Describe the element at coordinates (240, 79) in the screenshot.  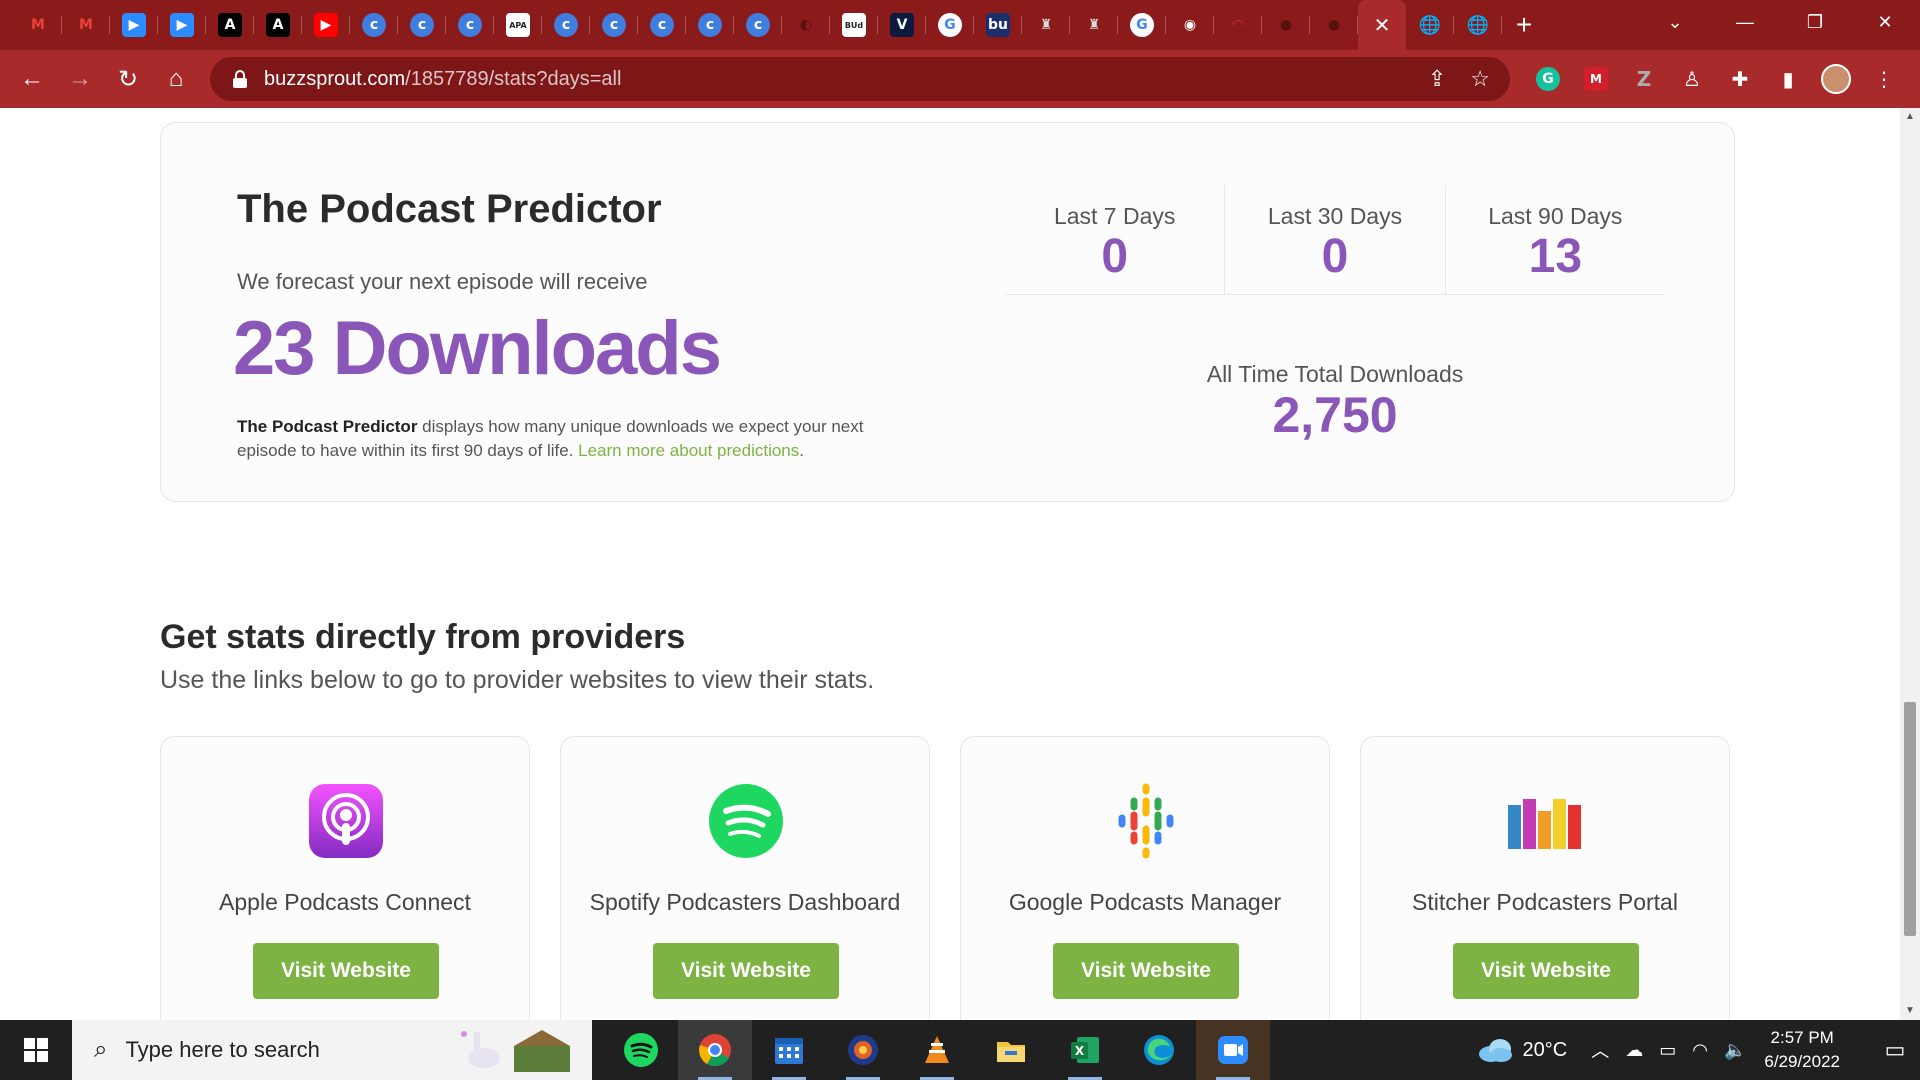
I see `lock-icon` at that location.